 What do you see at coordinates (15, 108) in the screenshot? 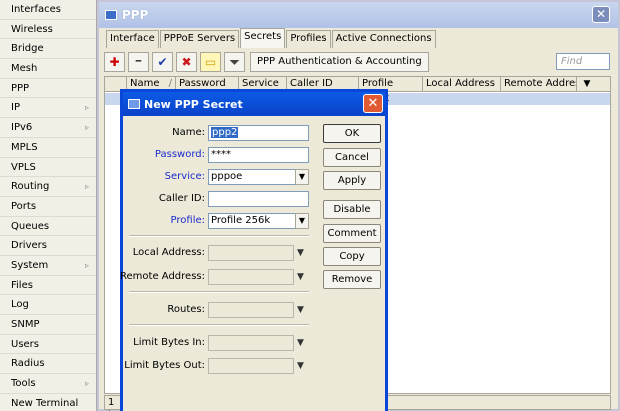
I see `sidebar-item-label: IP` at bounding box center [15, 108].